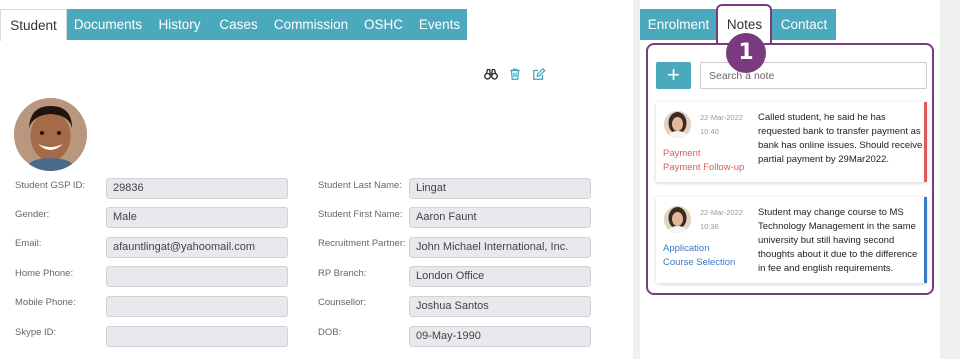 The image size is (960, 359). Describe the element at coordinates (383, 24) in the screenshot. I see `tab-oshc: OSHC` at that location.